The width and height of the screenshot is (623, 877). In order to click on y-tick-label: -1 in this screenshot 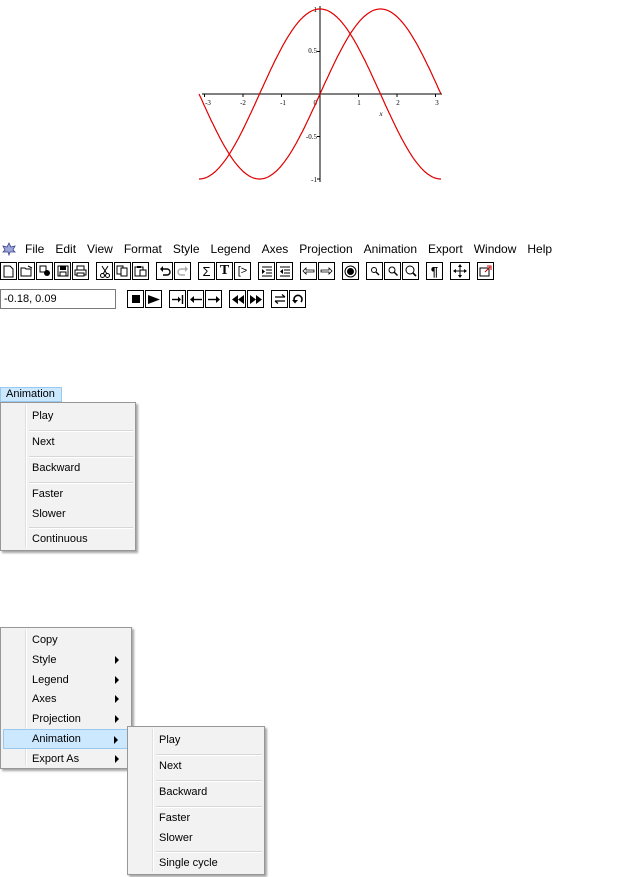, I will do `click(314, 180)`.